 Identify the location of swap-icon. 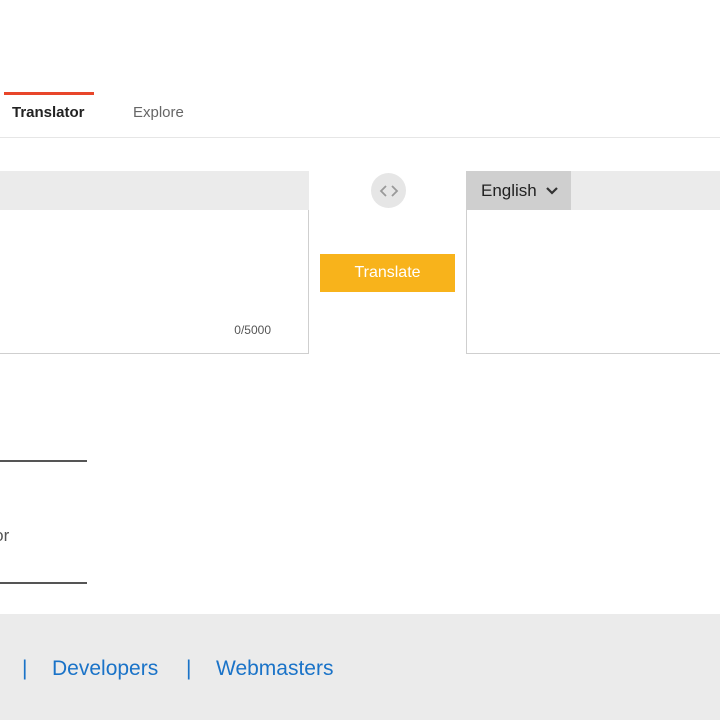
(388, 190).